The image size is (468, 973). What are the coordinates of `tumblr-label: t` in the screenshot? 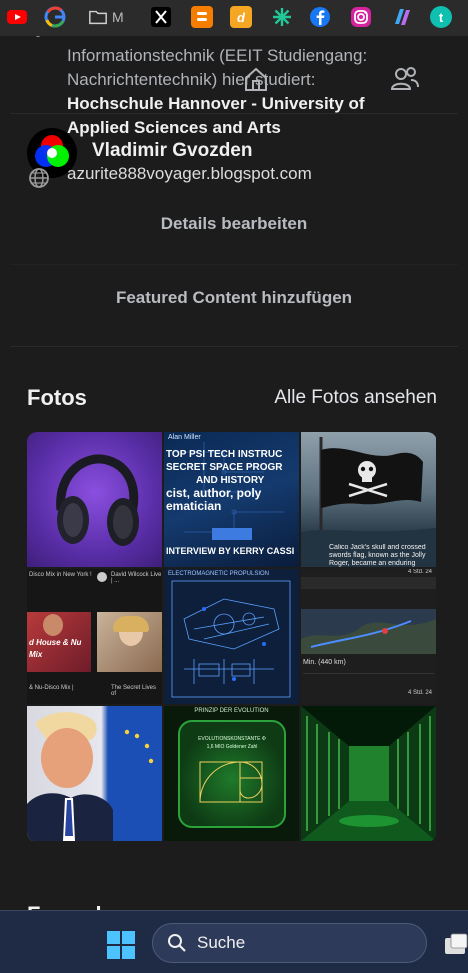 It's located at (441, 17).